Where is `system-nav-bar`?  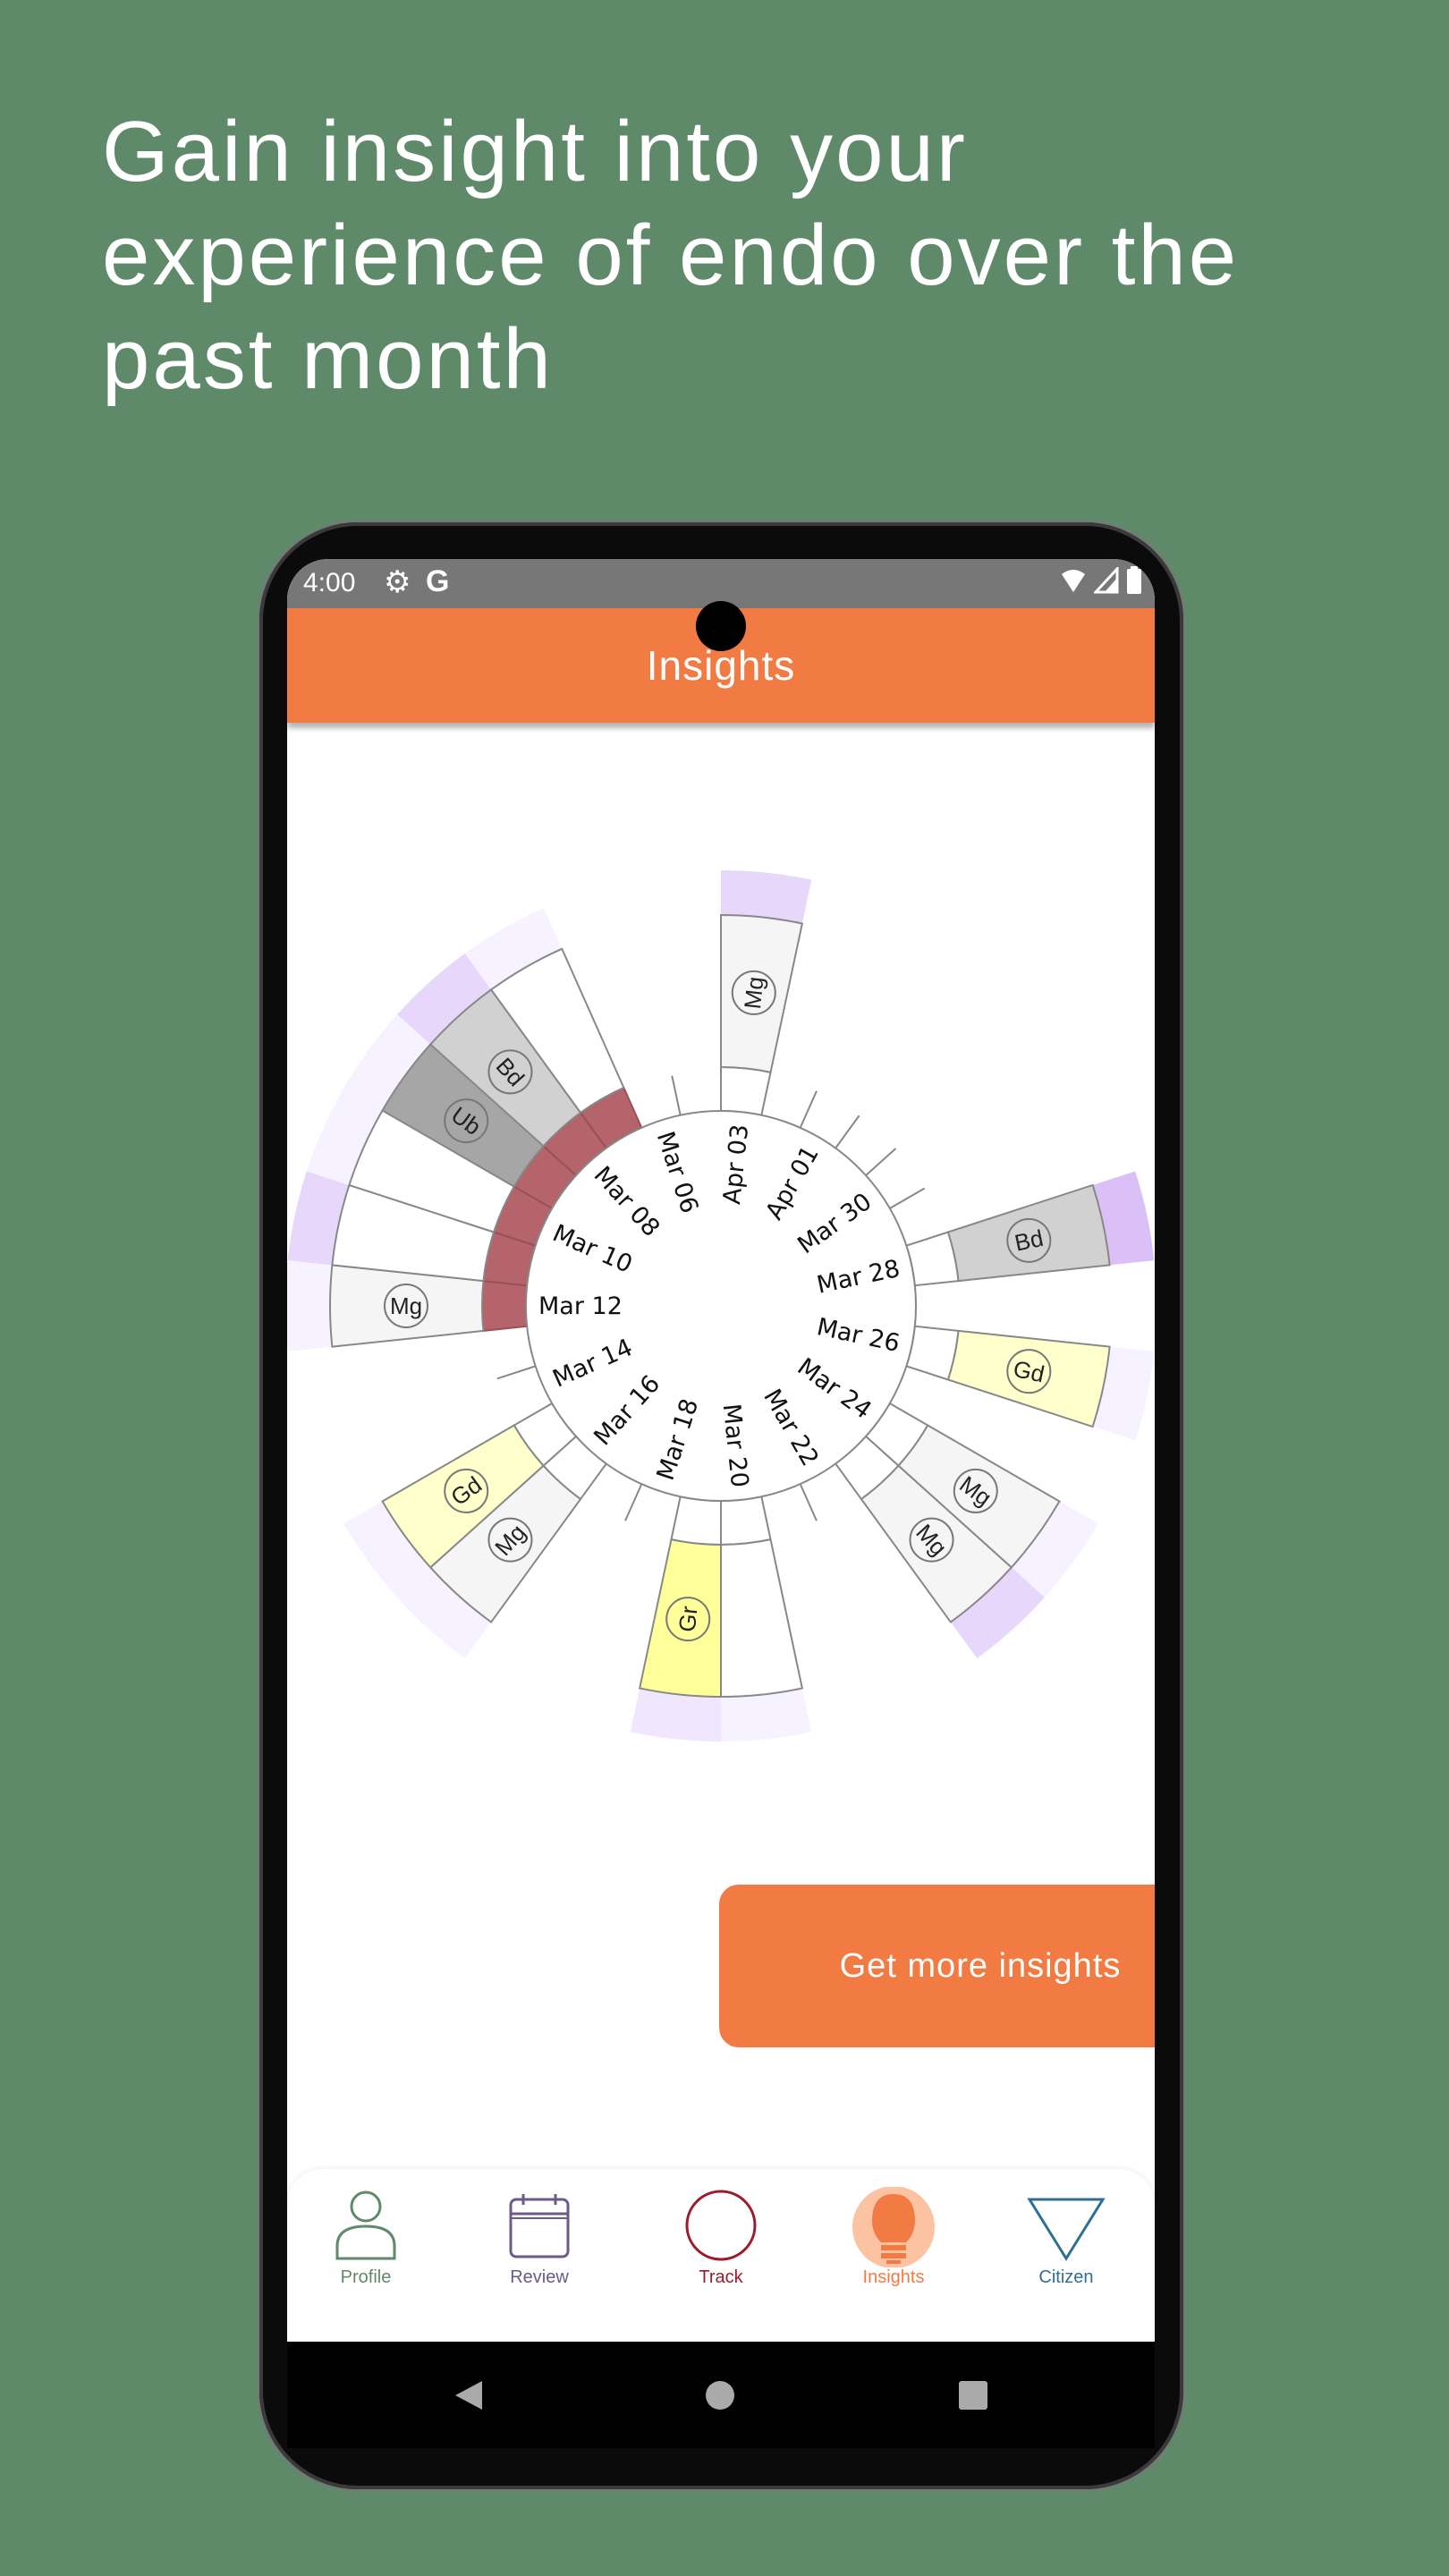 system-nav-bar is located at coordinates (721, 2395).